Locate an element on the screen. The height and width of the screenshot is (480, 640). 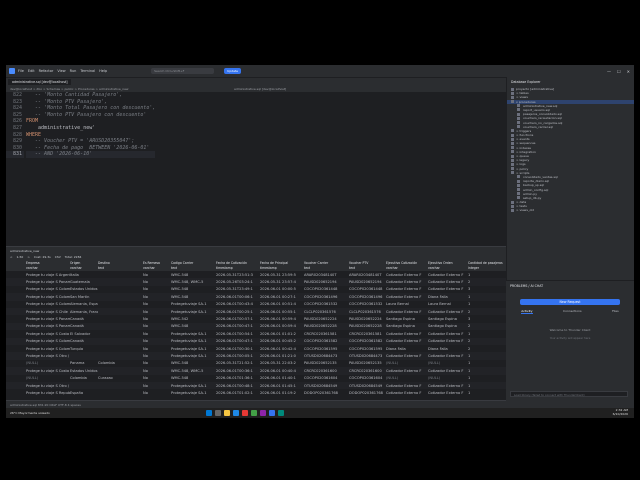
table-cell: OTUSD020684549 is located at coordinates (326, 386).